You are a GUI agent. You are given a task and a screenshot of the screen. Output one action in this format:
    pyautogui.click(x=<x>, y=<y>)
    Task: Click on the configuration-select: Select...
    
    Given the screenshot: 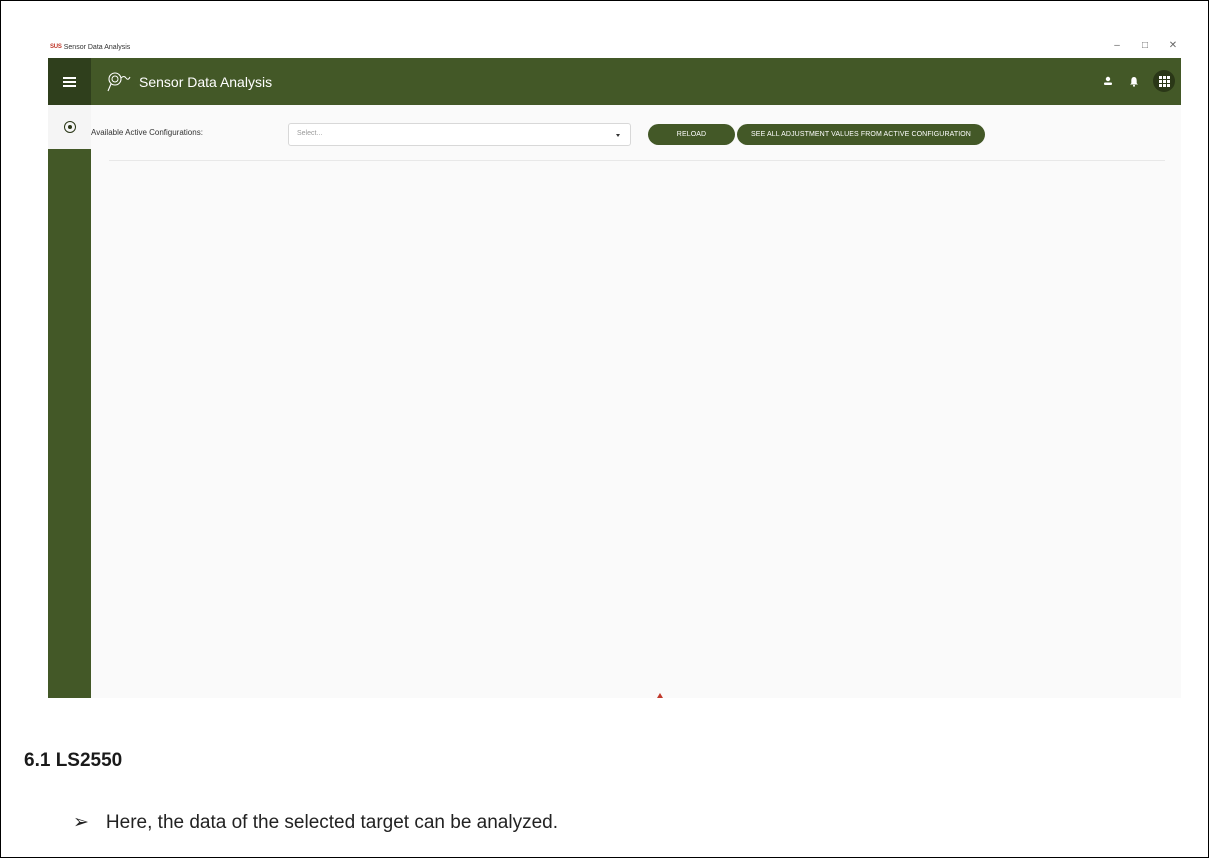 What is the action you would take?
    pyautogui.click(x=459, y=134)
    